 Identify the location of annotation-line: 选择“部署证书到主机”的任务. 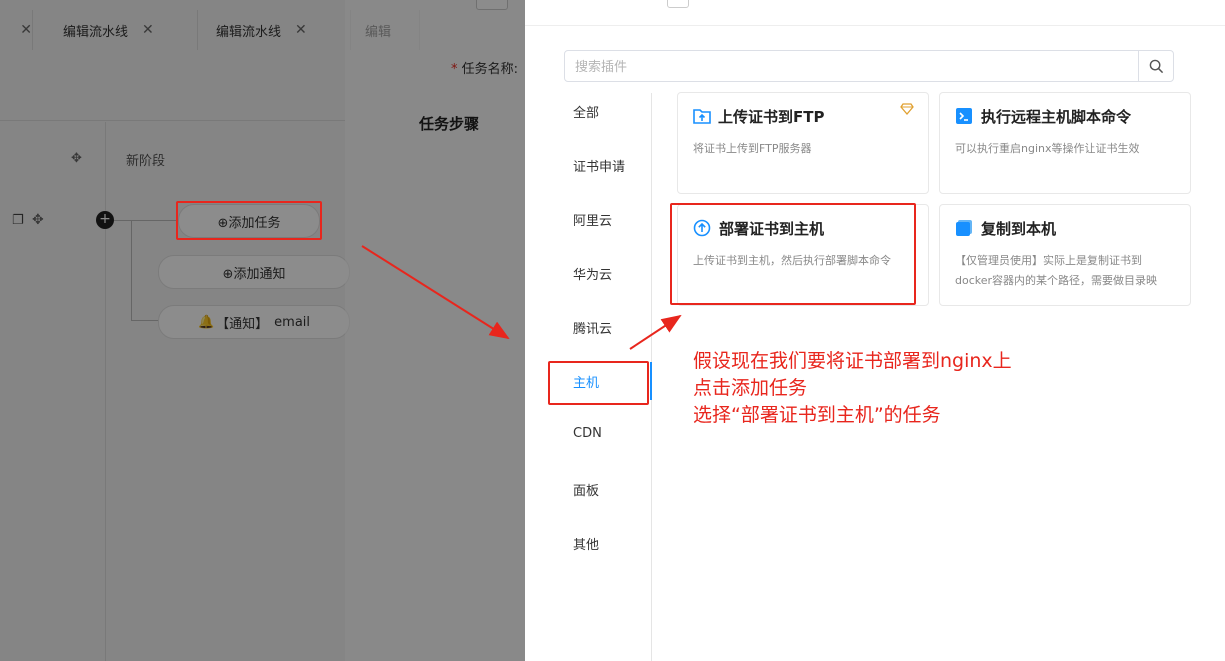
(817, 415).